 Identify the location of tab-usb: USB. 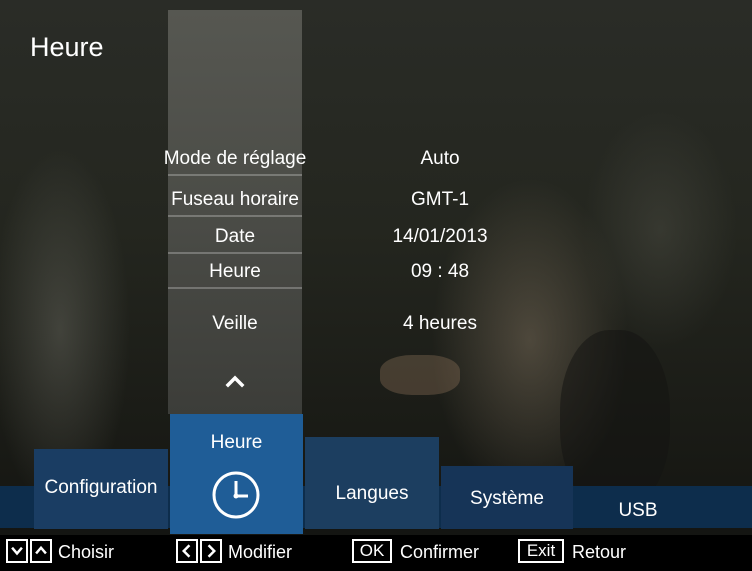
(638, 507).